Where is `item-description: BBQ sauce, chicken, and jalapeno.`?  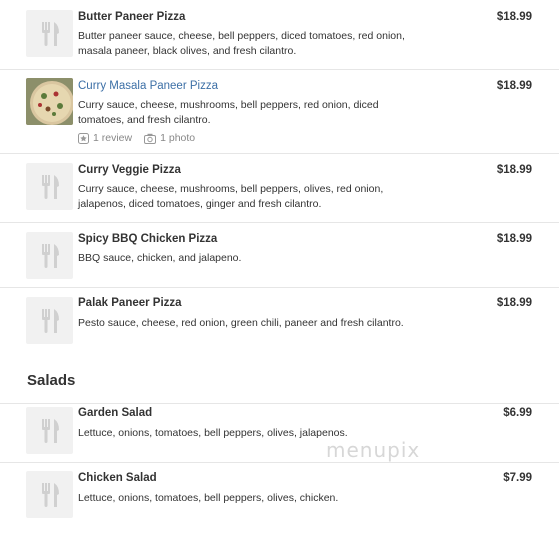 item-description: BBQ sauce, chicken, and jalapeno. is located at coordinates (160, 258).